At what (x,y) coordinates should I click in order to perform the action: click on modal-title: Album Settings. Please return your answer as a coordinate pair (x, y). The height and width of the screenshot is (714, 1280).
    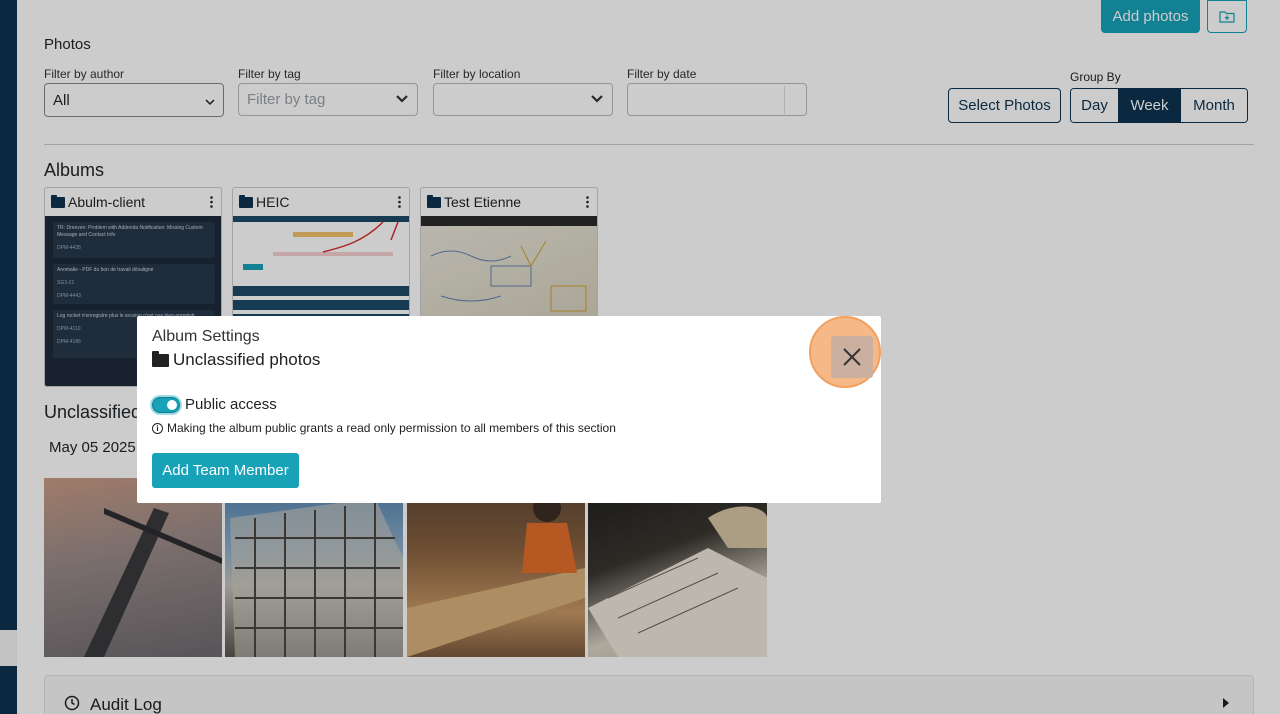
    Looking at the image, I should click on (206, 336).